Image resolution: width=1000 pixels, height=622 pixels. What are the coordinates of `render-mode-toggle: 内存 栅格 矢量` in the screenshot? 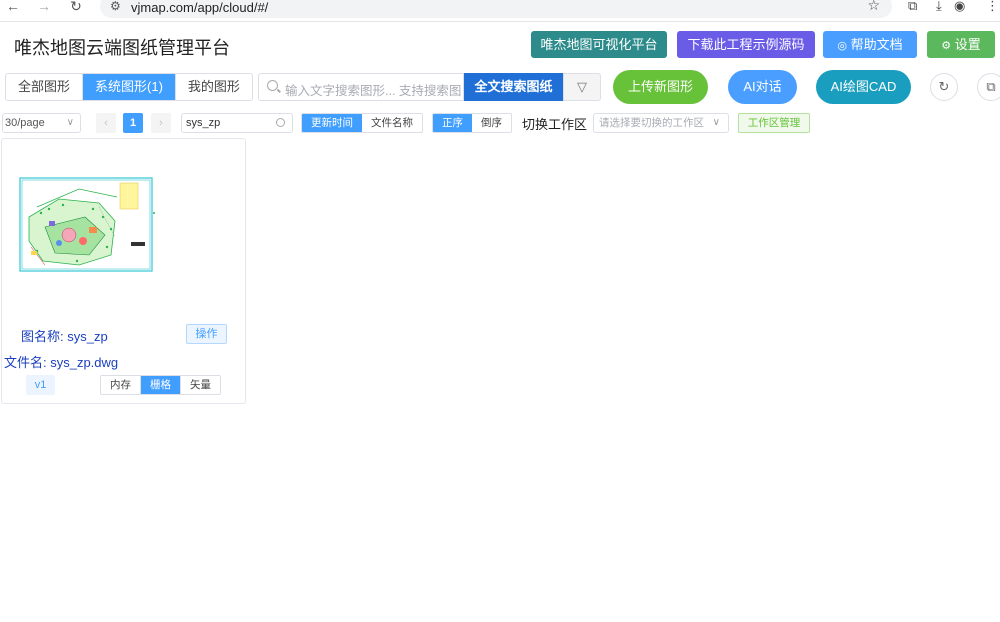 It's located at (160, 385).